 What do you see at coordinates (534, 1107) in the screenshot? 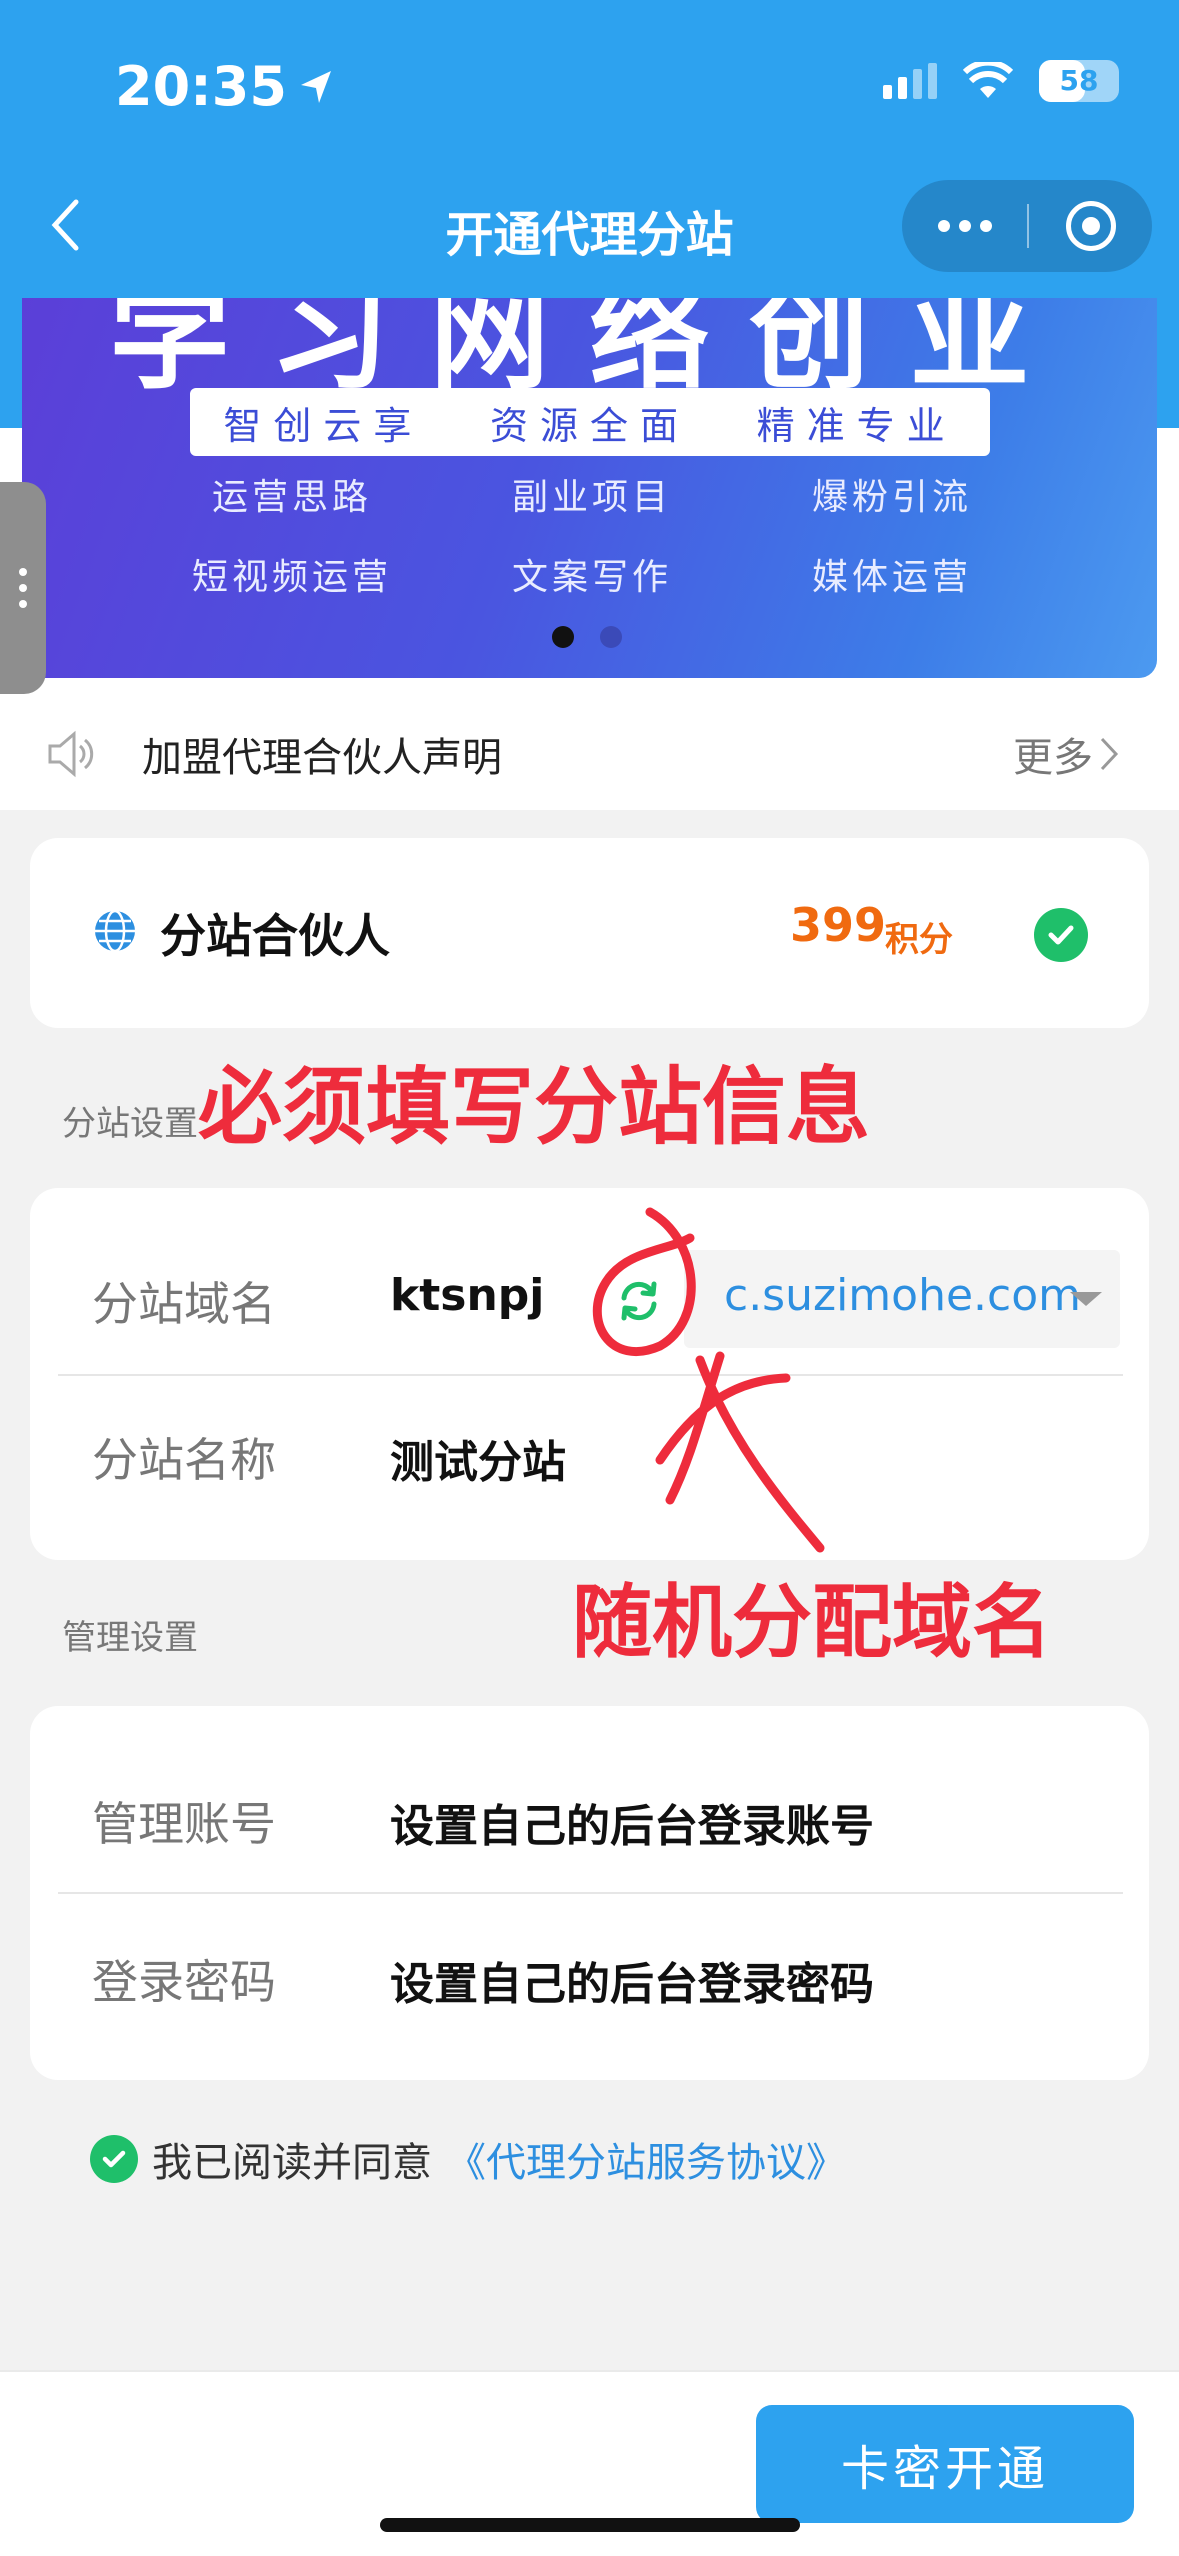
I see `annotation-required-info: 必须填写分站信息` at bounding box center [534, 1107].